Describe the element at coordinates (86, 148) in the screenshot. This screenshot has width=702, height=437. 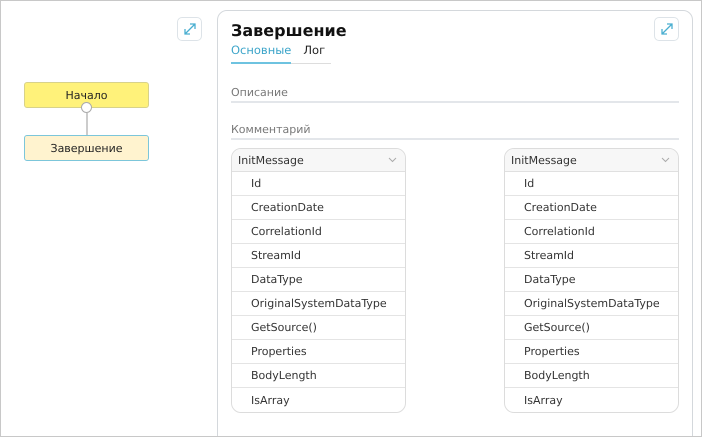
I see `flow-node: Завершение` at that location.